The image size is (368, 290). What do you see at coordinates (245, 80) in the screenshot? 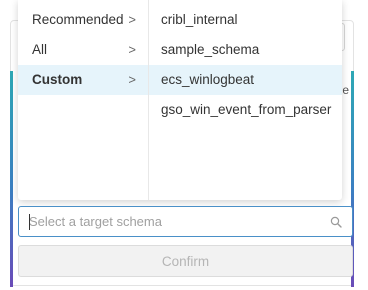
I see `schema-item-highlighted: ecs_winlogbeat` at bounding box center [245, 80].